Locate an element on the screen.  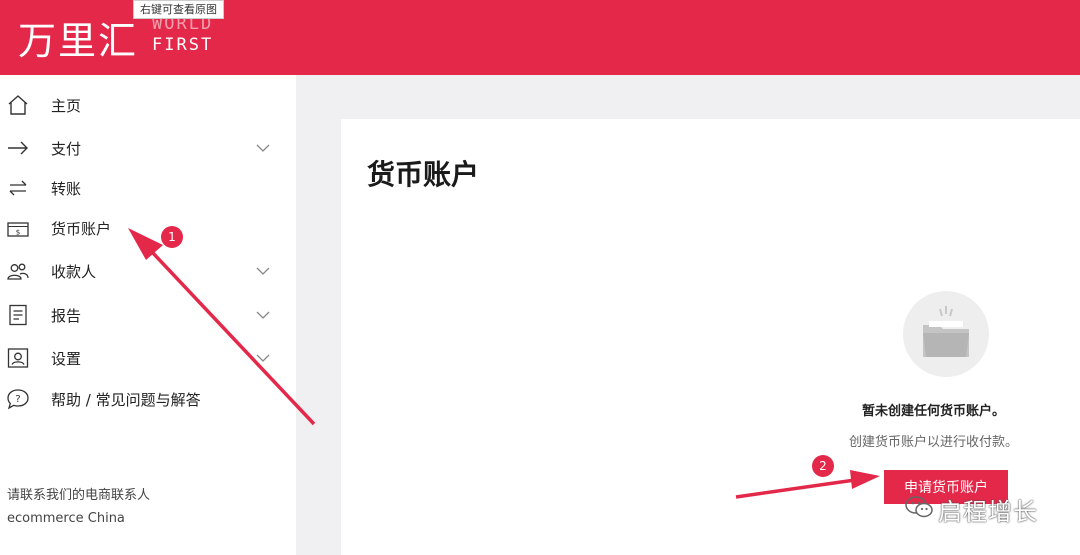
sidebar-item-label: 支付 is located at coordinates (66, 149).